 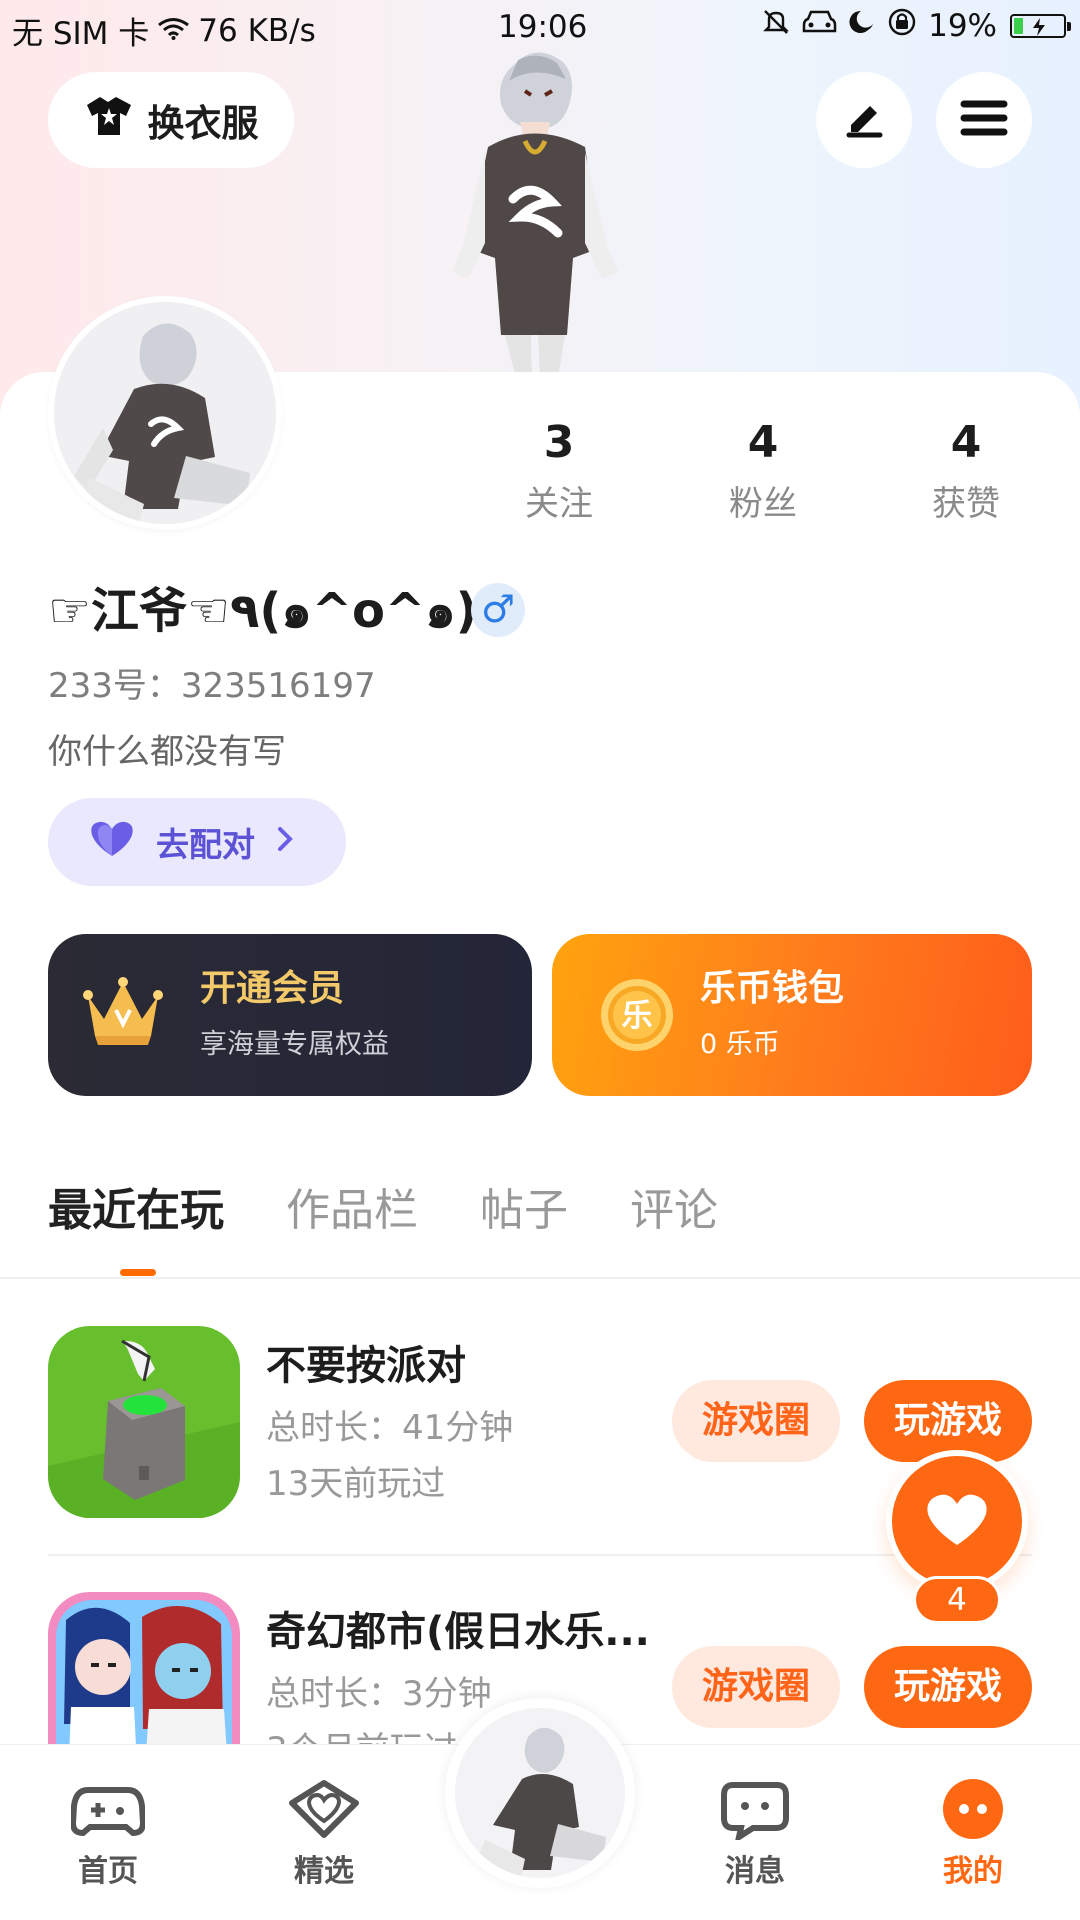 I want to click on edit-profile-button, so click(x=864, y=120).